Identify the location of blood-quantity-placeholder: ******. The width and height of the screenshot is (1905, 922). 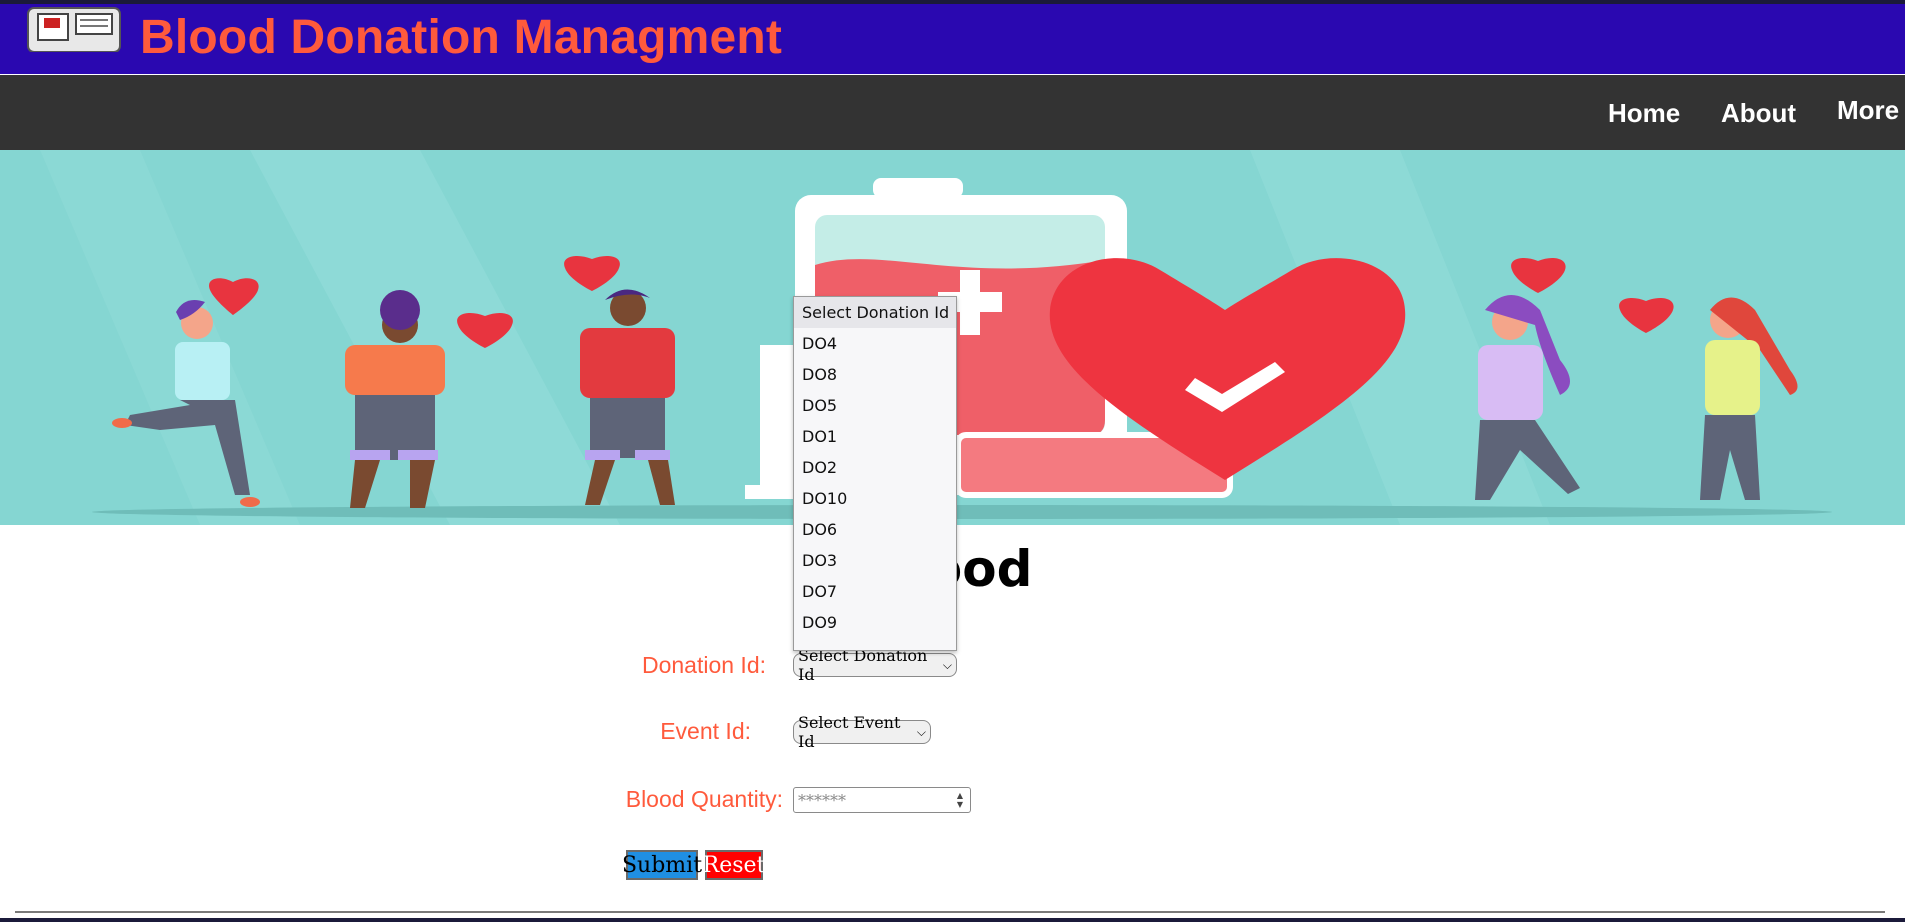
(822, 800).